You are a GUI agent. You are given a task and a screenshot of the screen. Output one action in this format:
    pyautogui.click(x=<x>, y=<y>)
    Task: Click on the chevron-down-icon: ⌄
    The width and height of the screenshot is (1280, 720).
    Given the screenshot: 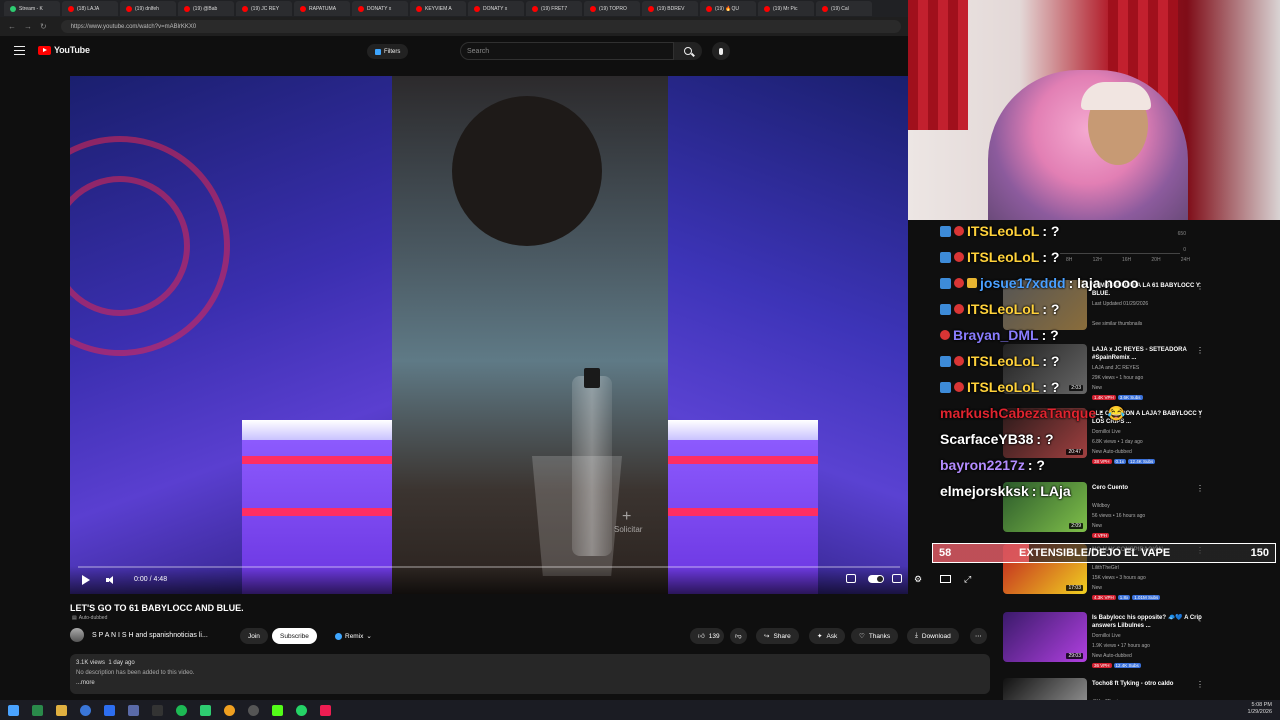 What is the action you would take?
    pyautogui.click(x=369, y=636)
    